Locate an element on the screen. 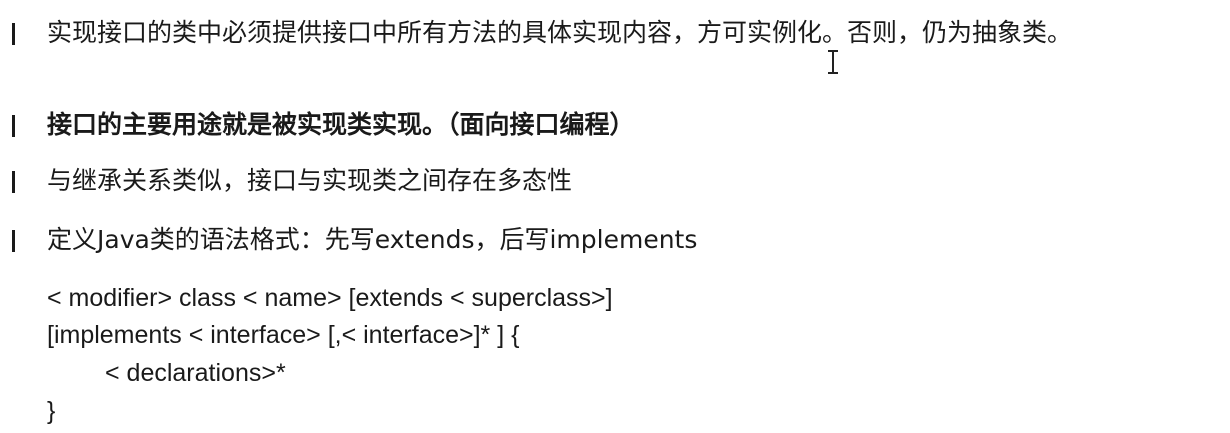 The width and height of the screenshot is (1230, 433). bullet-item-4: 定义Java类的语法格式：先写extends，后写implements is located at coordinates (613, 241).